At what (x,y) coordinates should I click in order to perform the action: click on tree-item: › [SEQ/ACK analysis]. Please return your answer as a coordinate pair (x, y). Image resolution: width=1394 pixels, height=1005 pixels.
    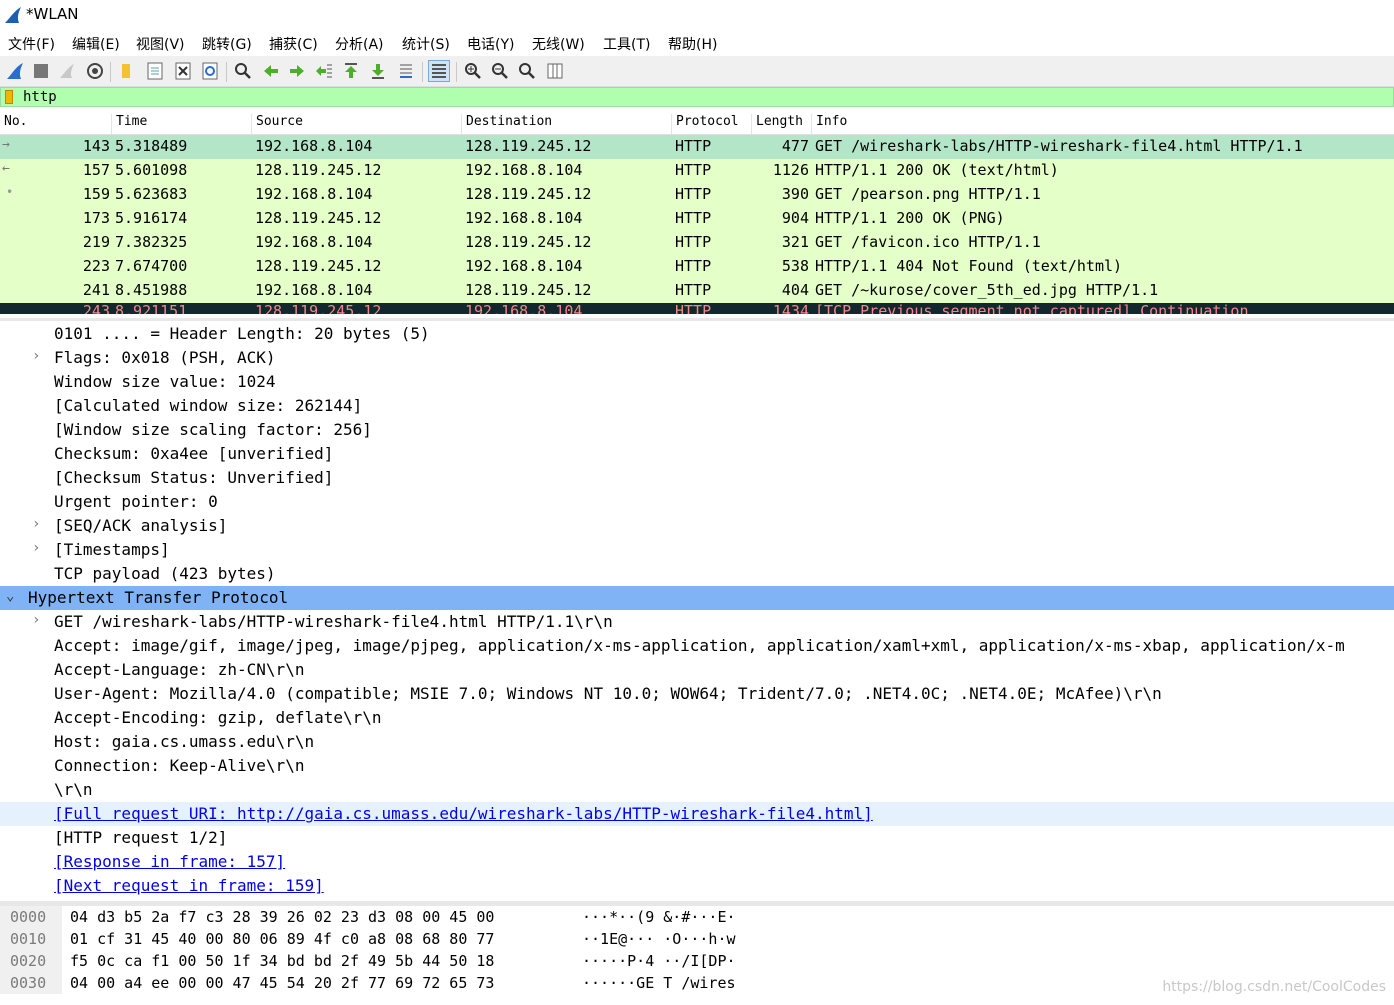
    Looking at the image, I should click on (697, 526).